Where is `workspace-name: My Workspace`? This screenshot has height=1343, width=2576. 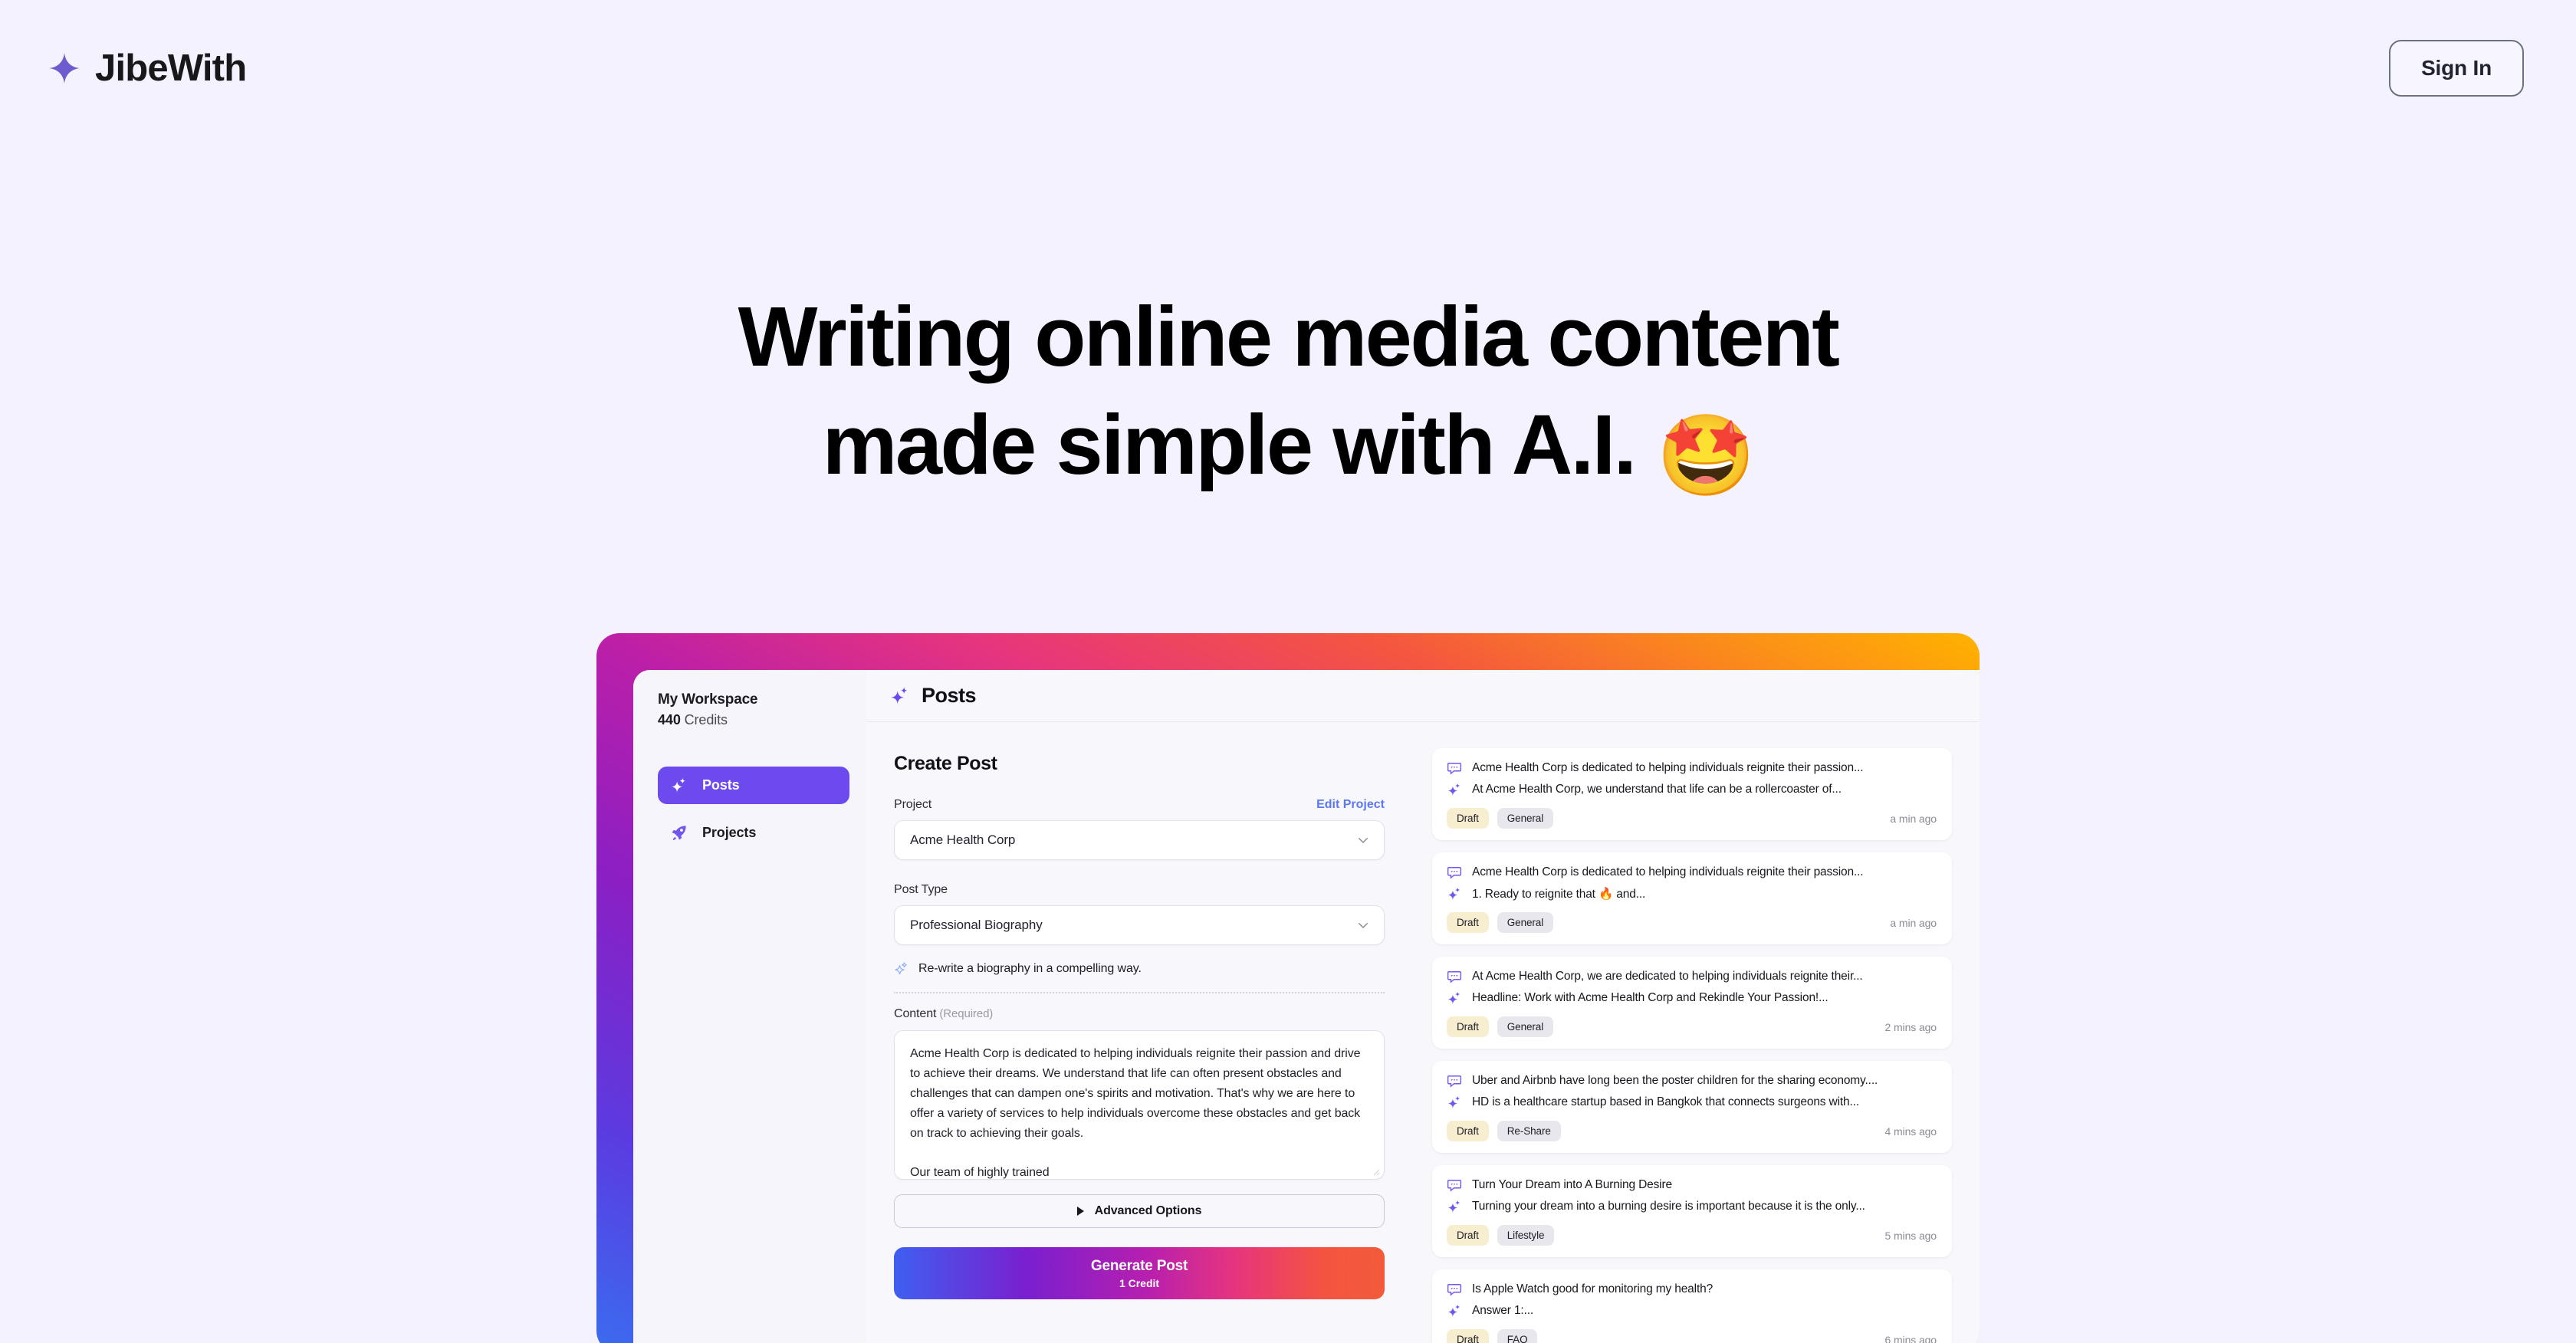 workspace-name: My Workspace is located at coordinates (708, 699).